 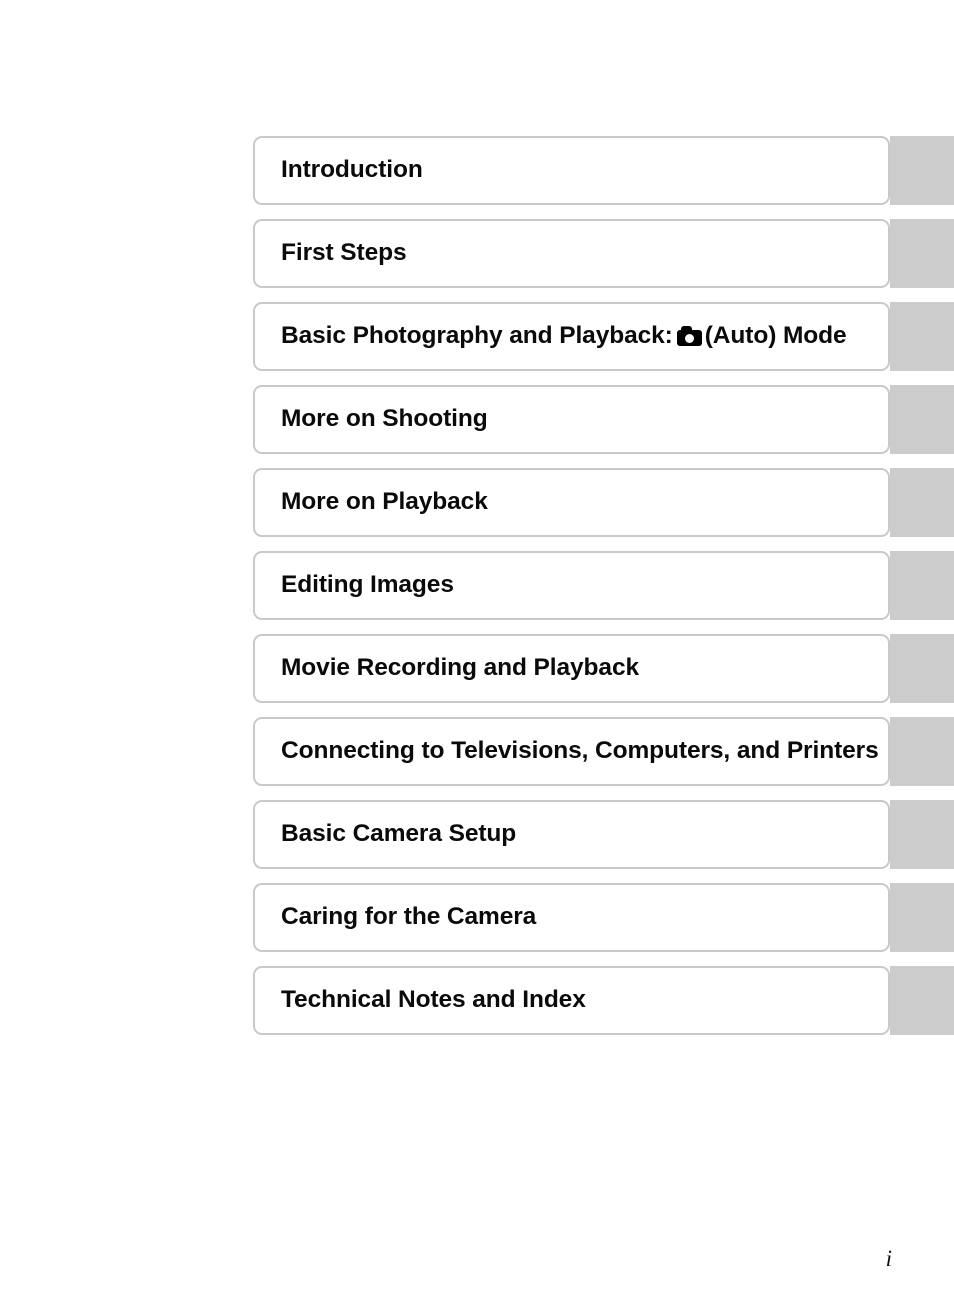 What do you see at coordinates (571, 253) in the screenshot?
I see `chapter-box-first-steps: First Steps` at bounding box center [571, 253].